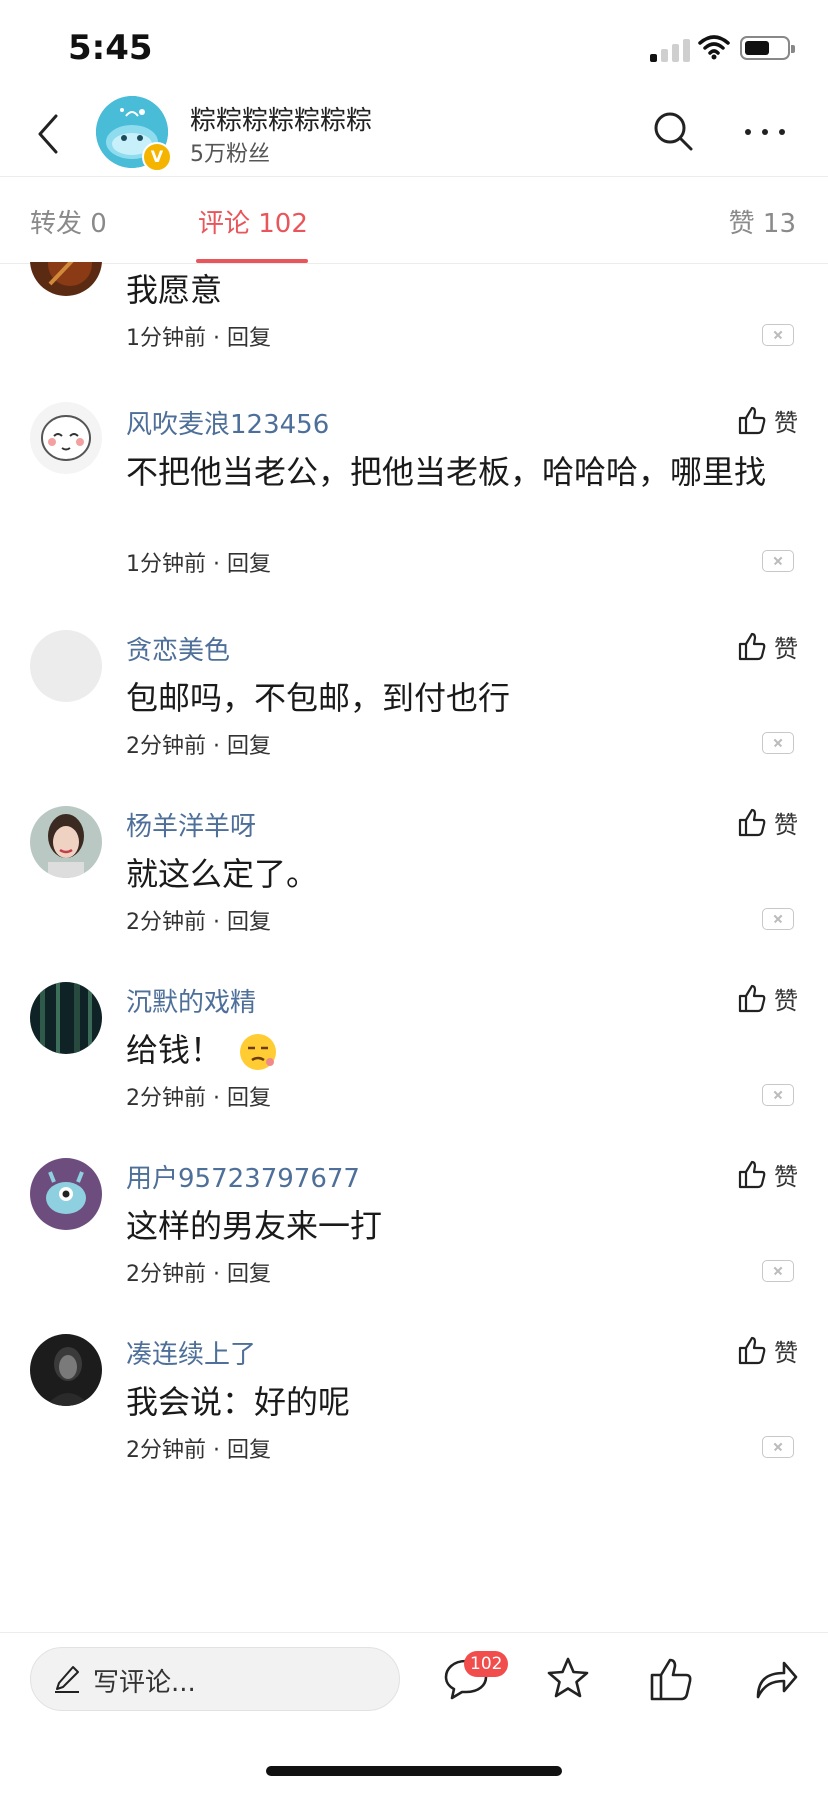  I want to click on comment-item: 贪恋美色 赞 包邮吗，不包邮，到付也行 2分钟前 · 回复, so click(414, 692).